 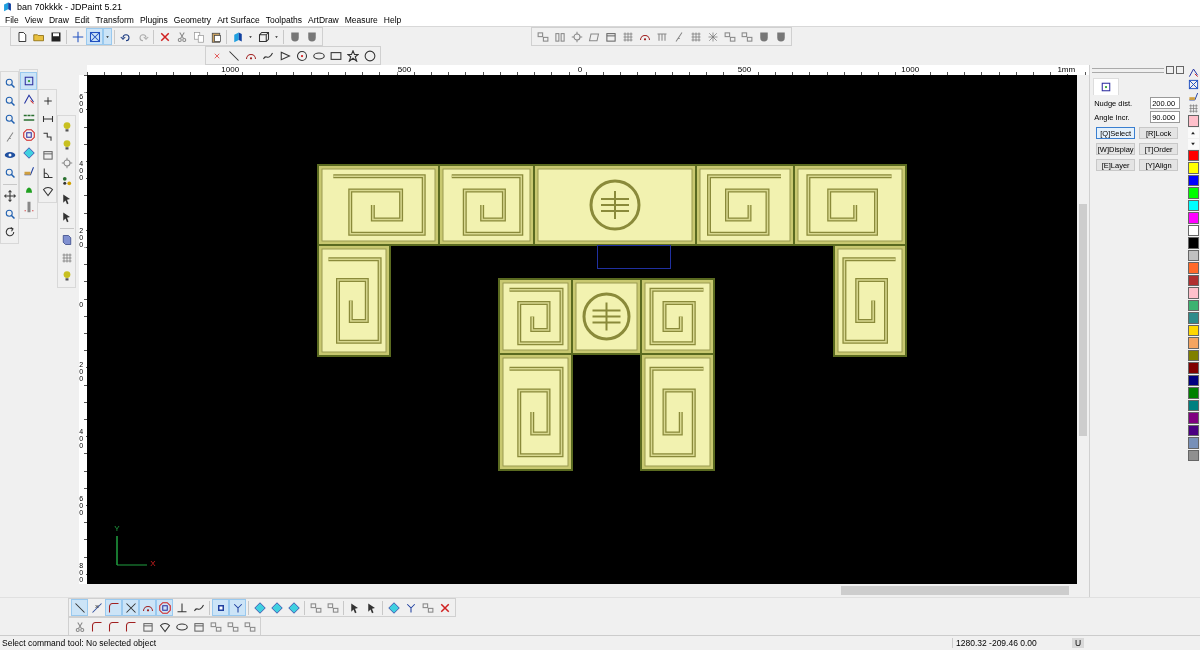 What do you see at coordinates (192, 20) in the screenshot?
I see `menu-item: Geometry` at bounding box center [192, 20].